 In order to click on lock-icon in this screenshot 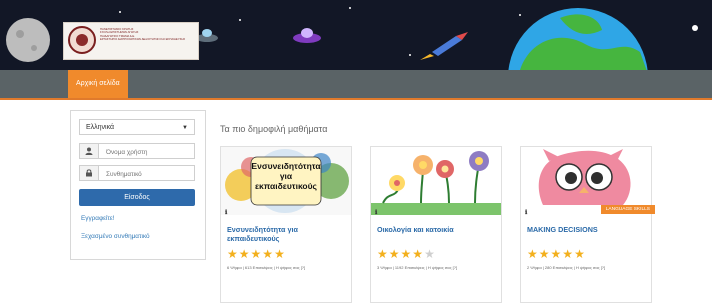, I will do `click(89, 173)`.